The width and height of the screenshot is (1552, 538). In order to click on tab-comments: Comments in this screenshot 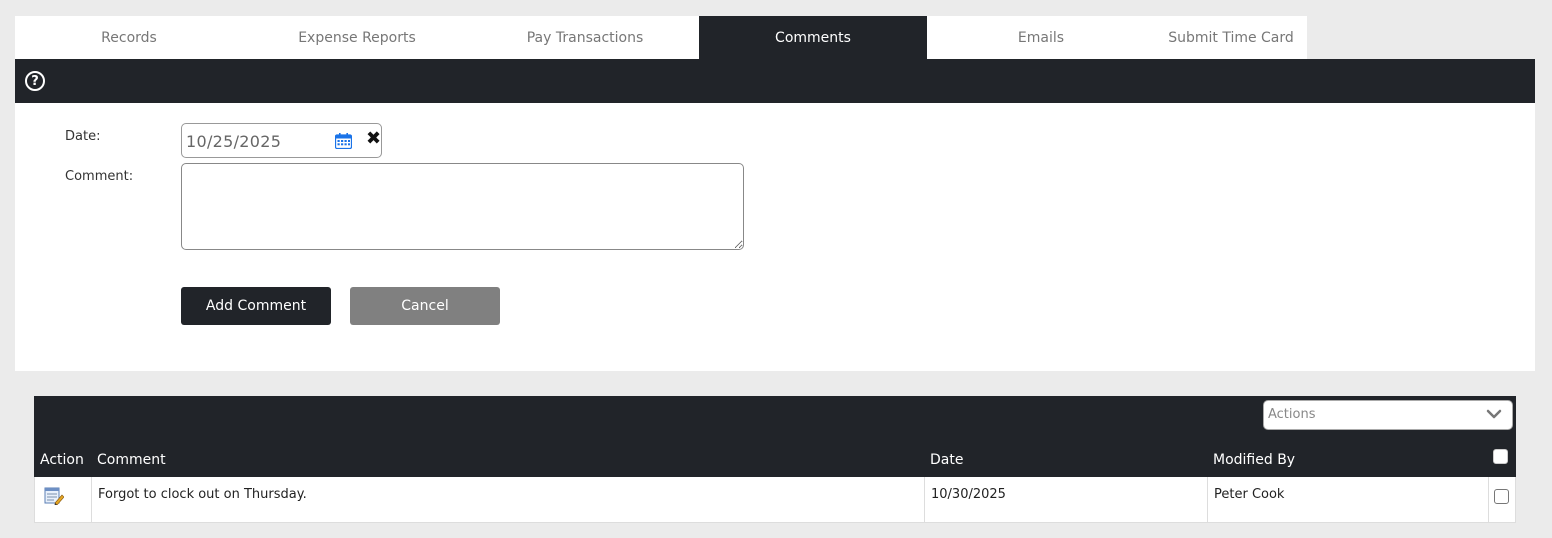, I will do `click(813, 37)`.